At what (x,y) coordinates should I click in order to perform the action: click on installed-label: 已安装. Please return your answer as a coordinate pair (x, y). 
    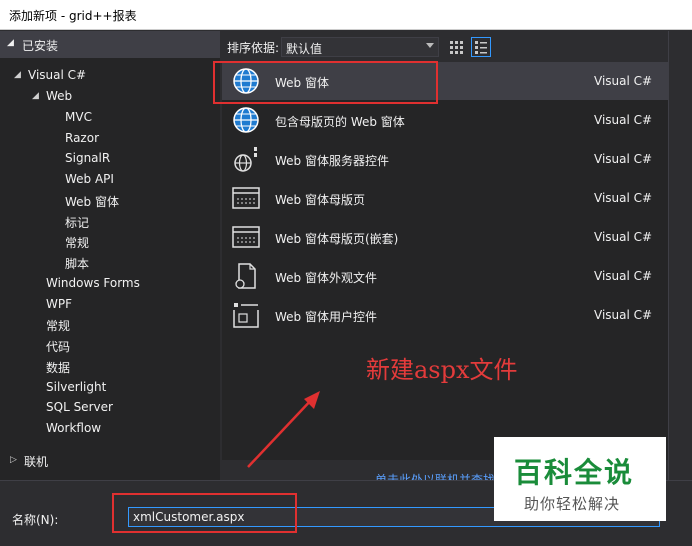
    Looking at the image, I should click on (40, 46).